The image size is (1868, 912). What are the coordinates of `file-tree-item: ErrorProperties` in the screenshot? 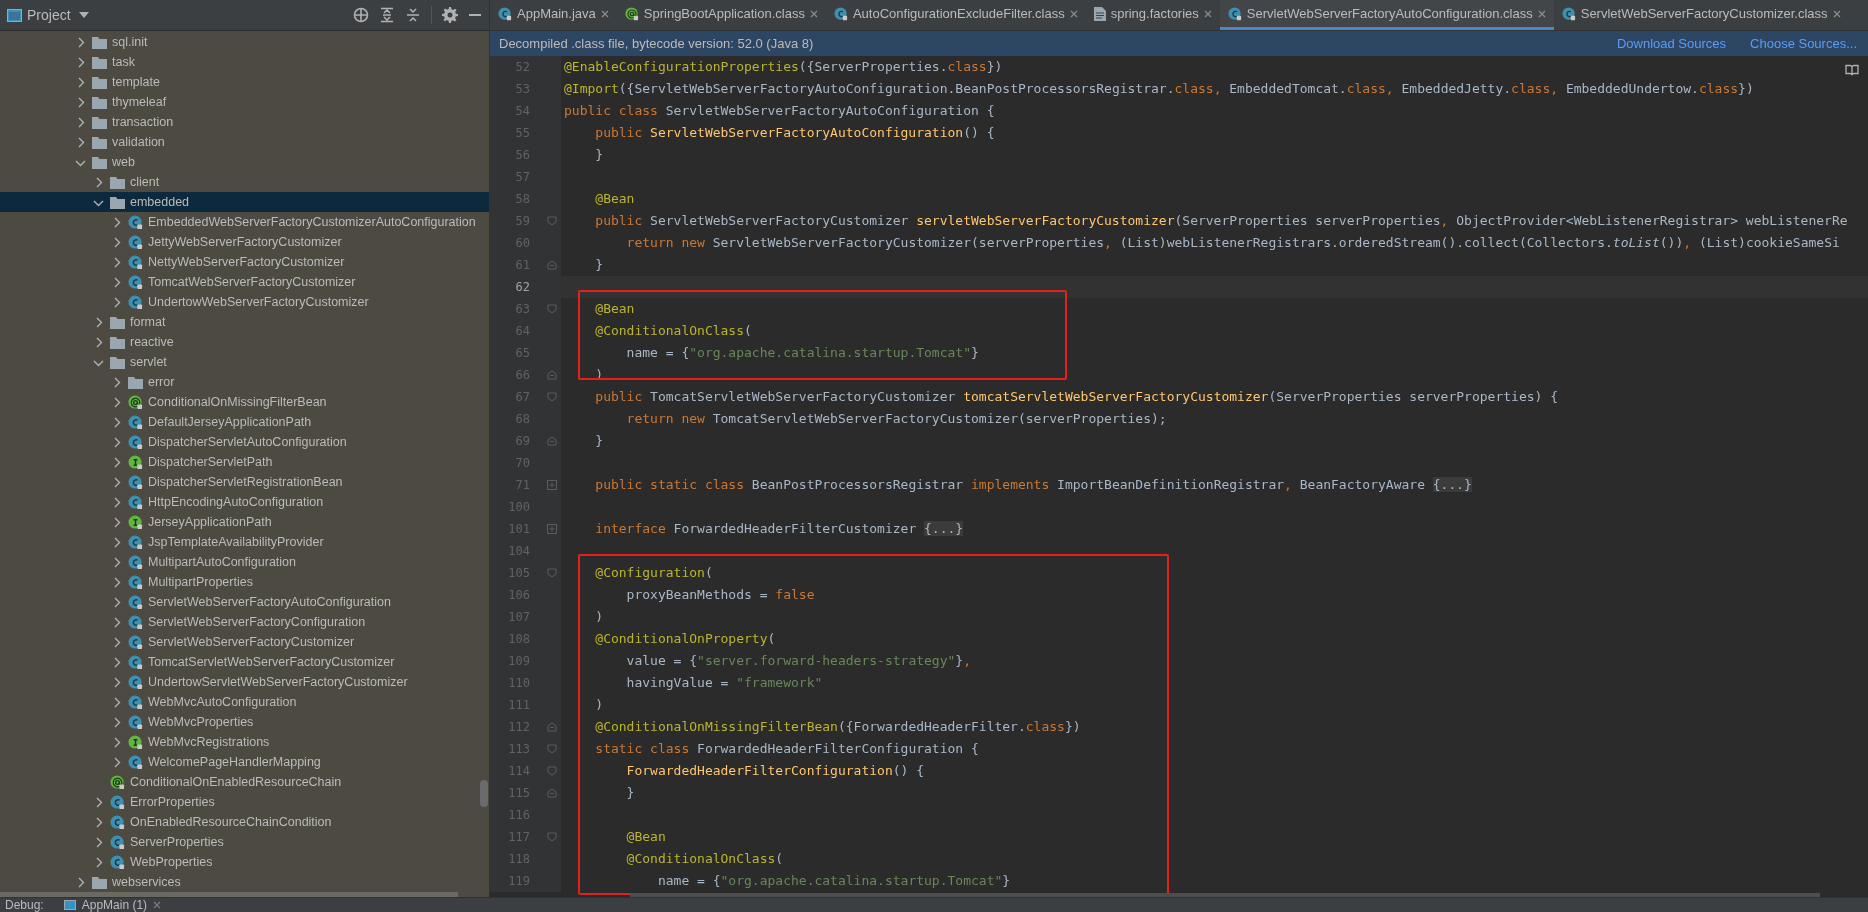 It's located at (244, 802).